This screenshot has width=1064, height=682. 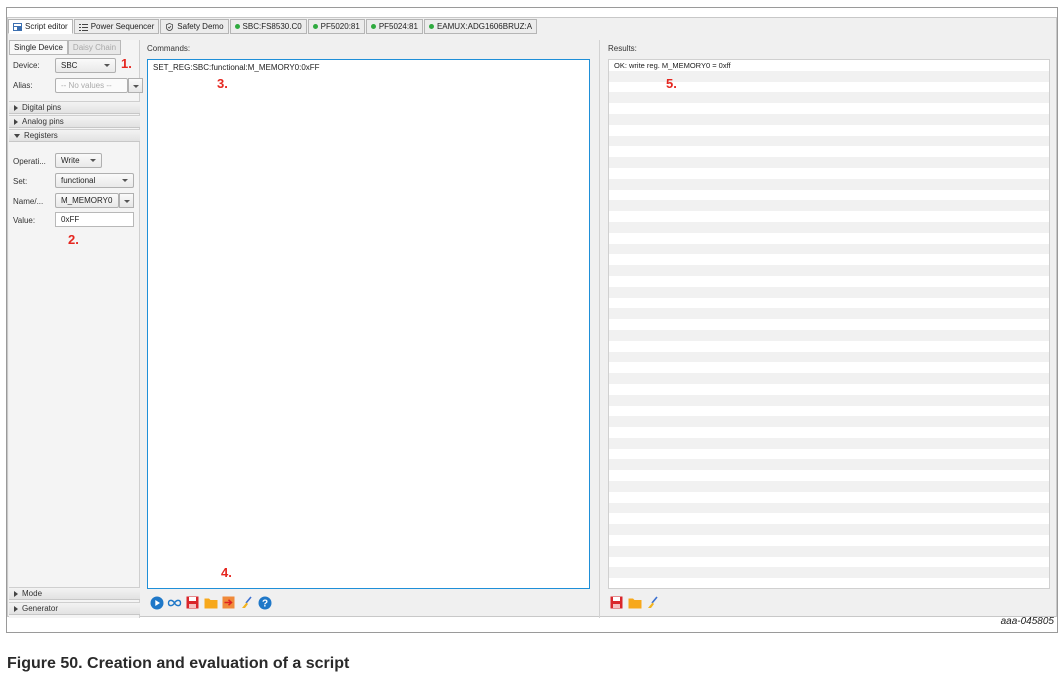 I want to click on command-line: SET_REG:SBC:functional:M_MEMORY0:0xFF, so click(x=236, y=67).